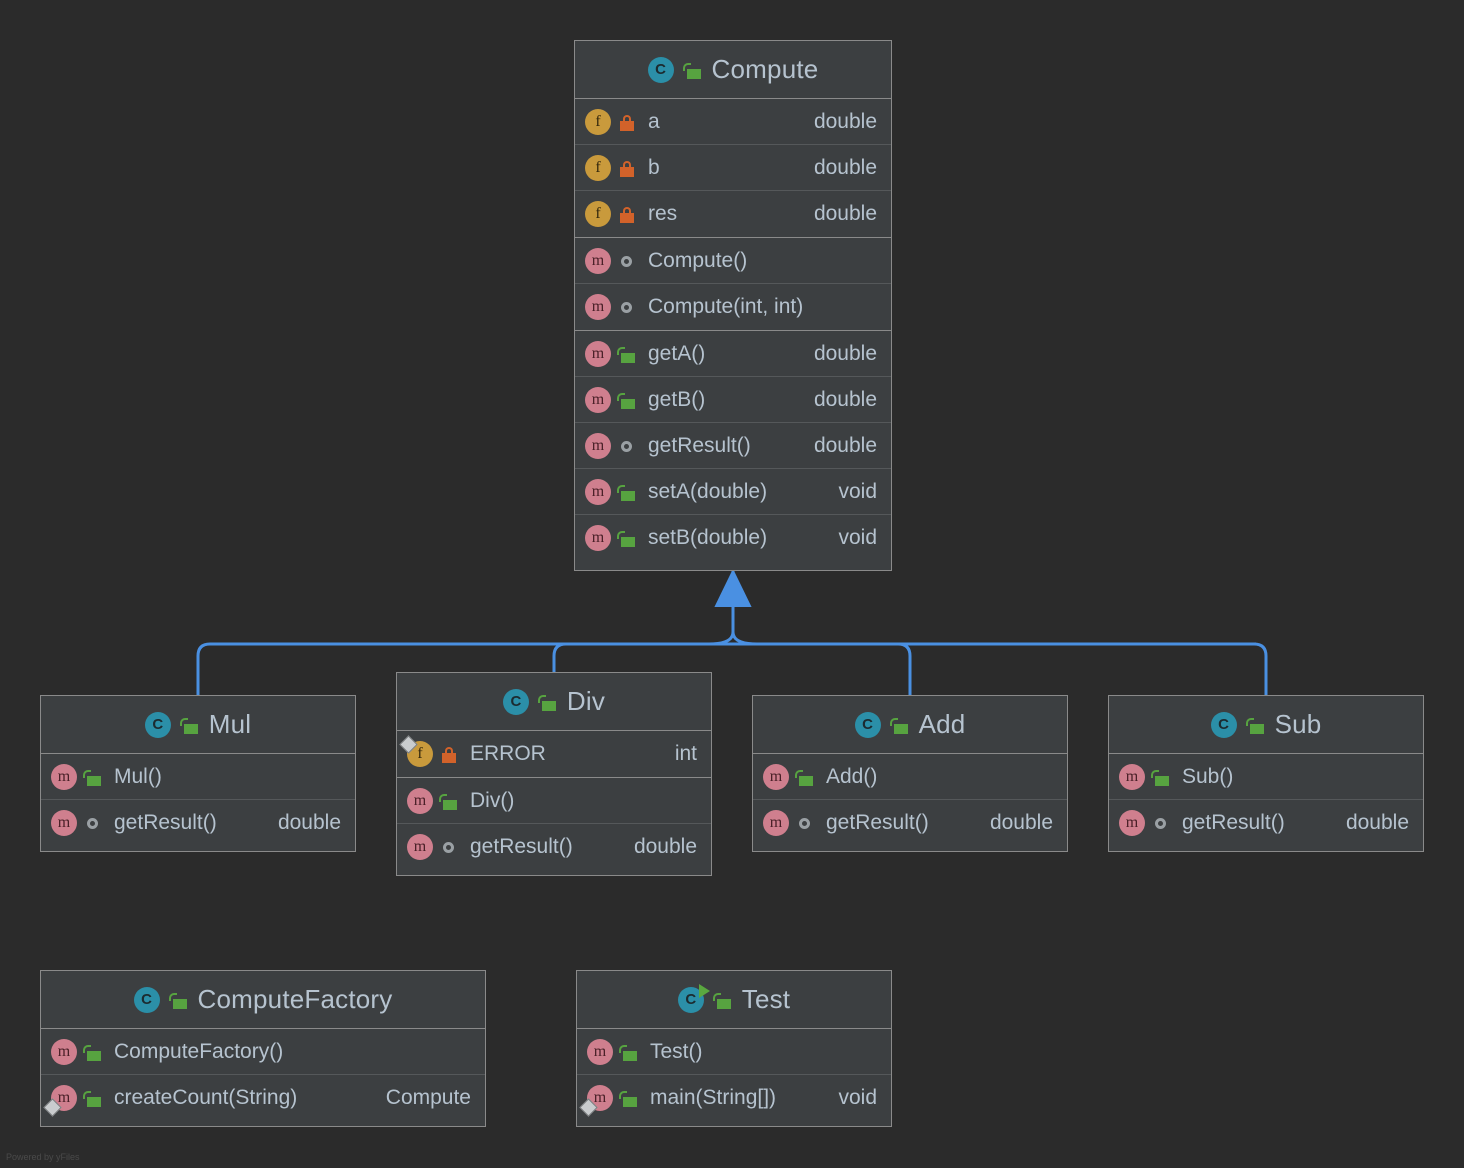 This screenshot has height=1168, width=1464. I want to click on class-node-test: C Test m Test() m main(String[]) void, so click(734, 1048).